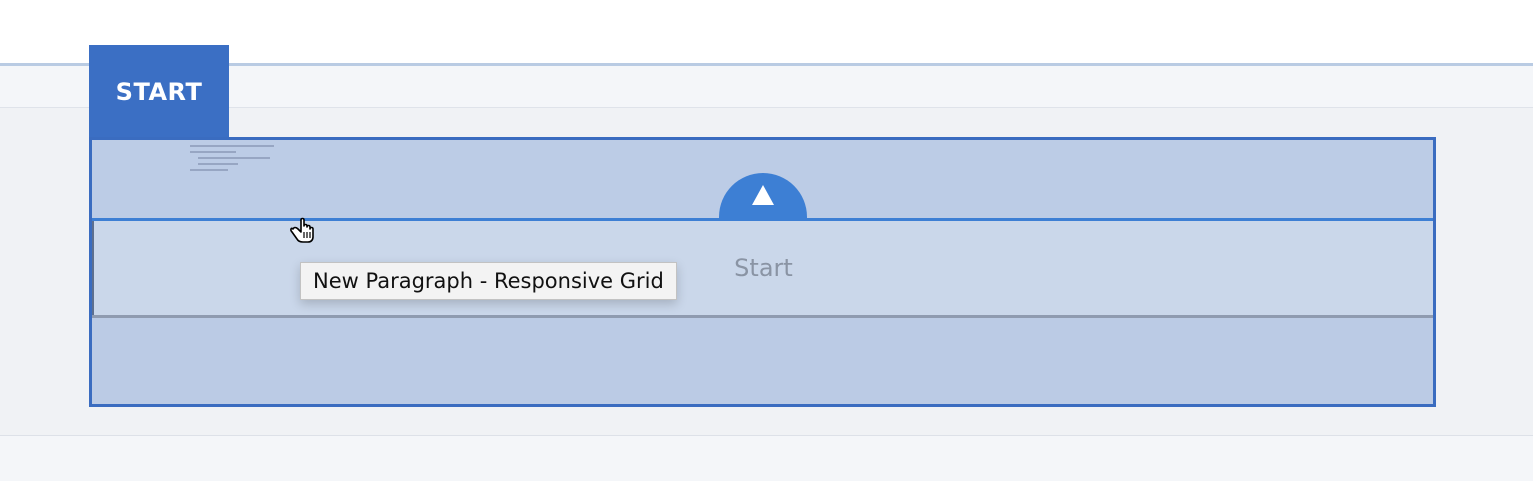 This screenshot has height=481, width=1533. What do you see at coordinates (766, 458) in the screenshot?
I see `footer-band` at bounding box center [766, 458].